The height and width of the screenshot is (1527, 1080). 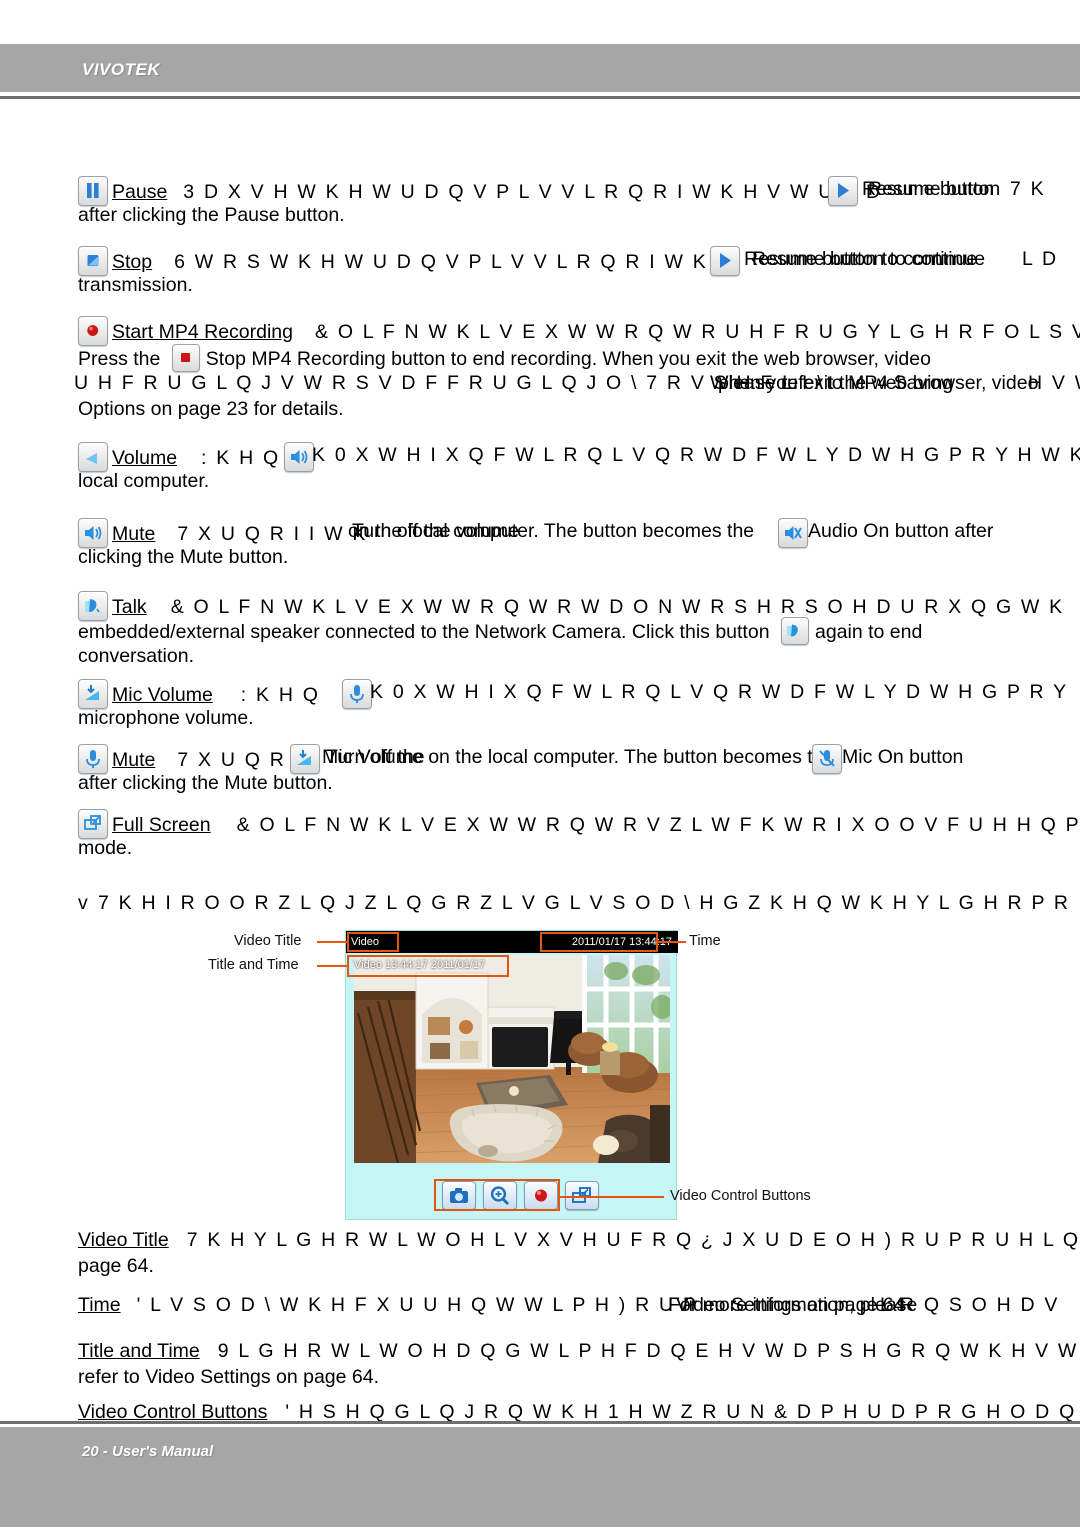 I want to click on mic-icon, so click(x=357, y=694).